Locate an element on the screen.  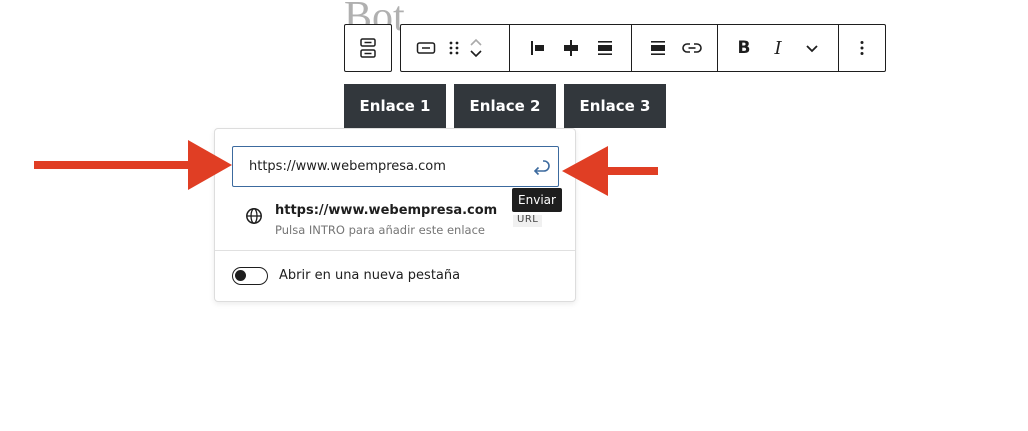
align-none-icon is located at coordinates (657, 48).